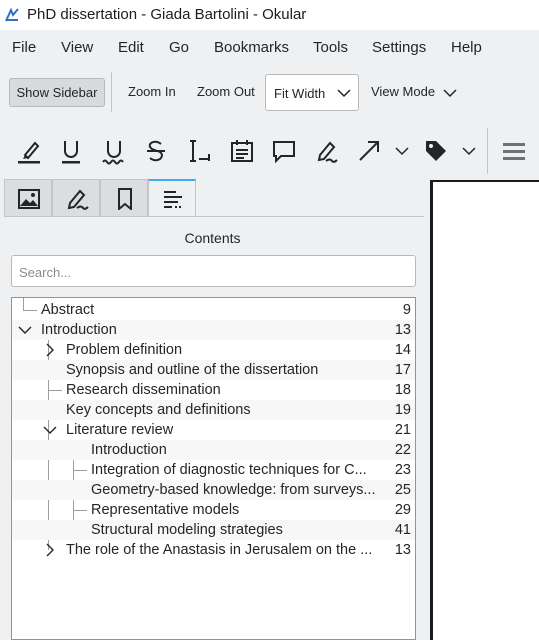  What do you see at coordinates (214, 198) in the screenshot?
I see `sidebar-tabs` at bounding box center [214, 198].